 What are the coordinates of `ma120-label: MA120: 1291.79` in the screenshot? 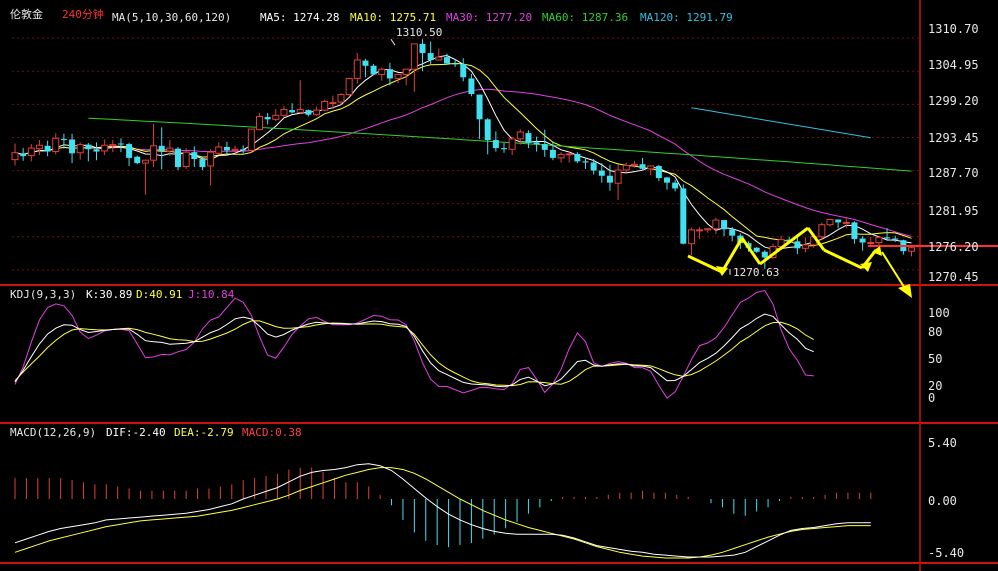 It's located at (686, 17).